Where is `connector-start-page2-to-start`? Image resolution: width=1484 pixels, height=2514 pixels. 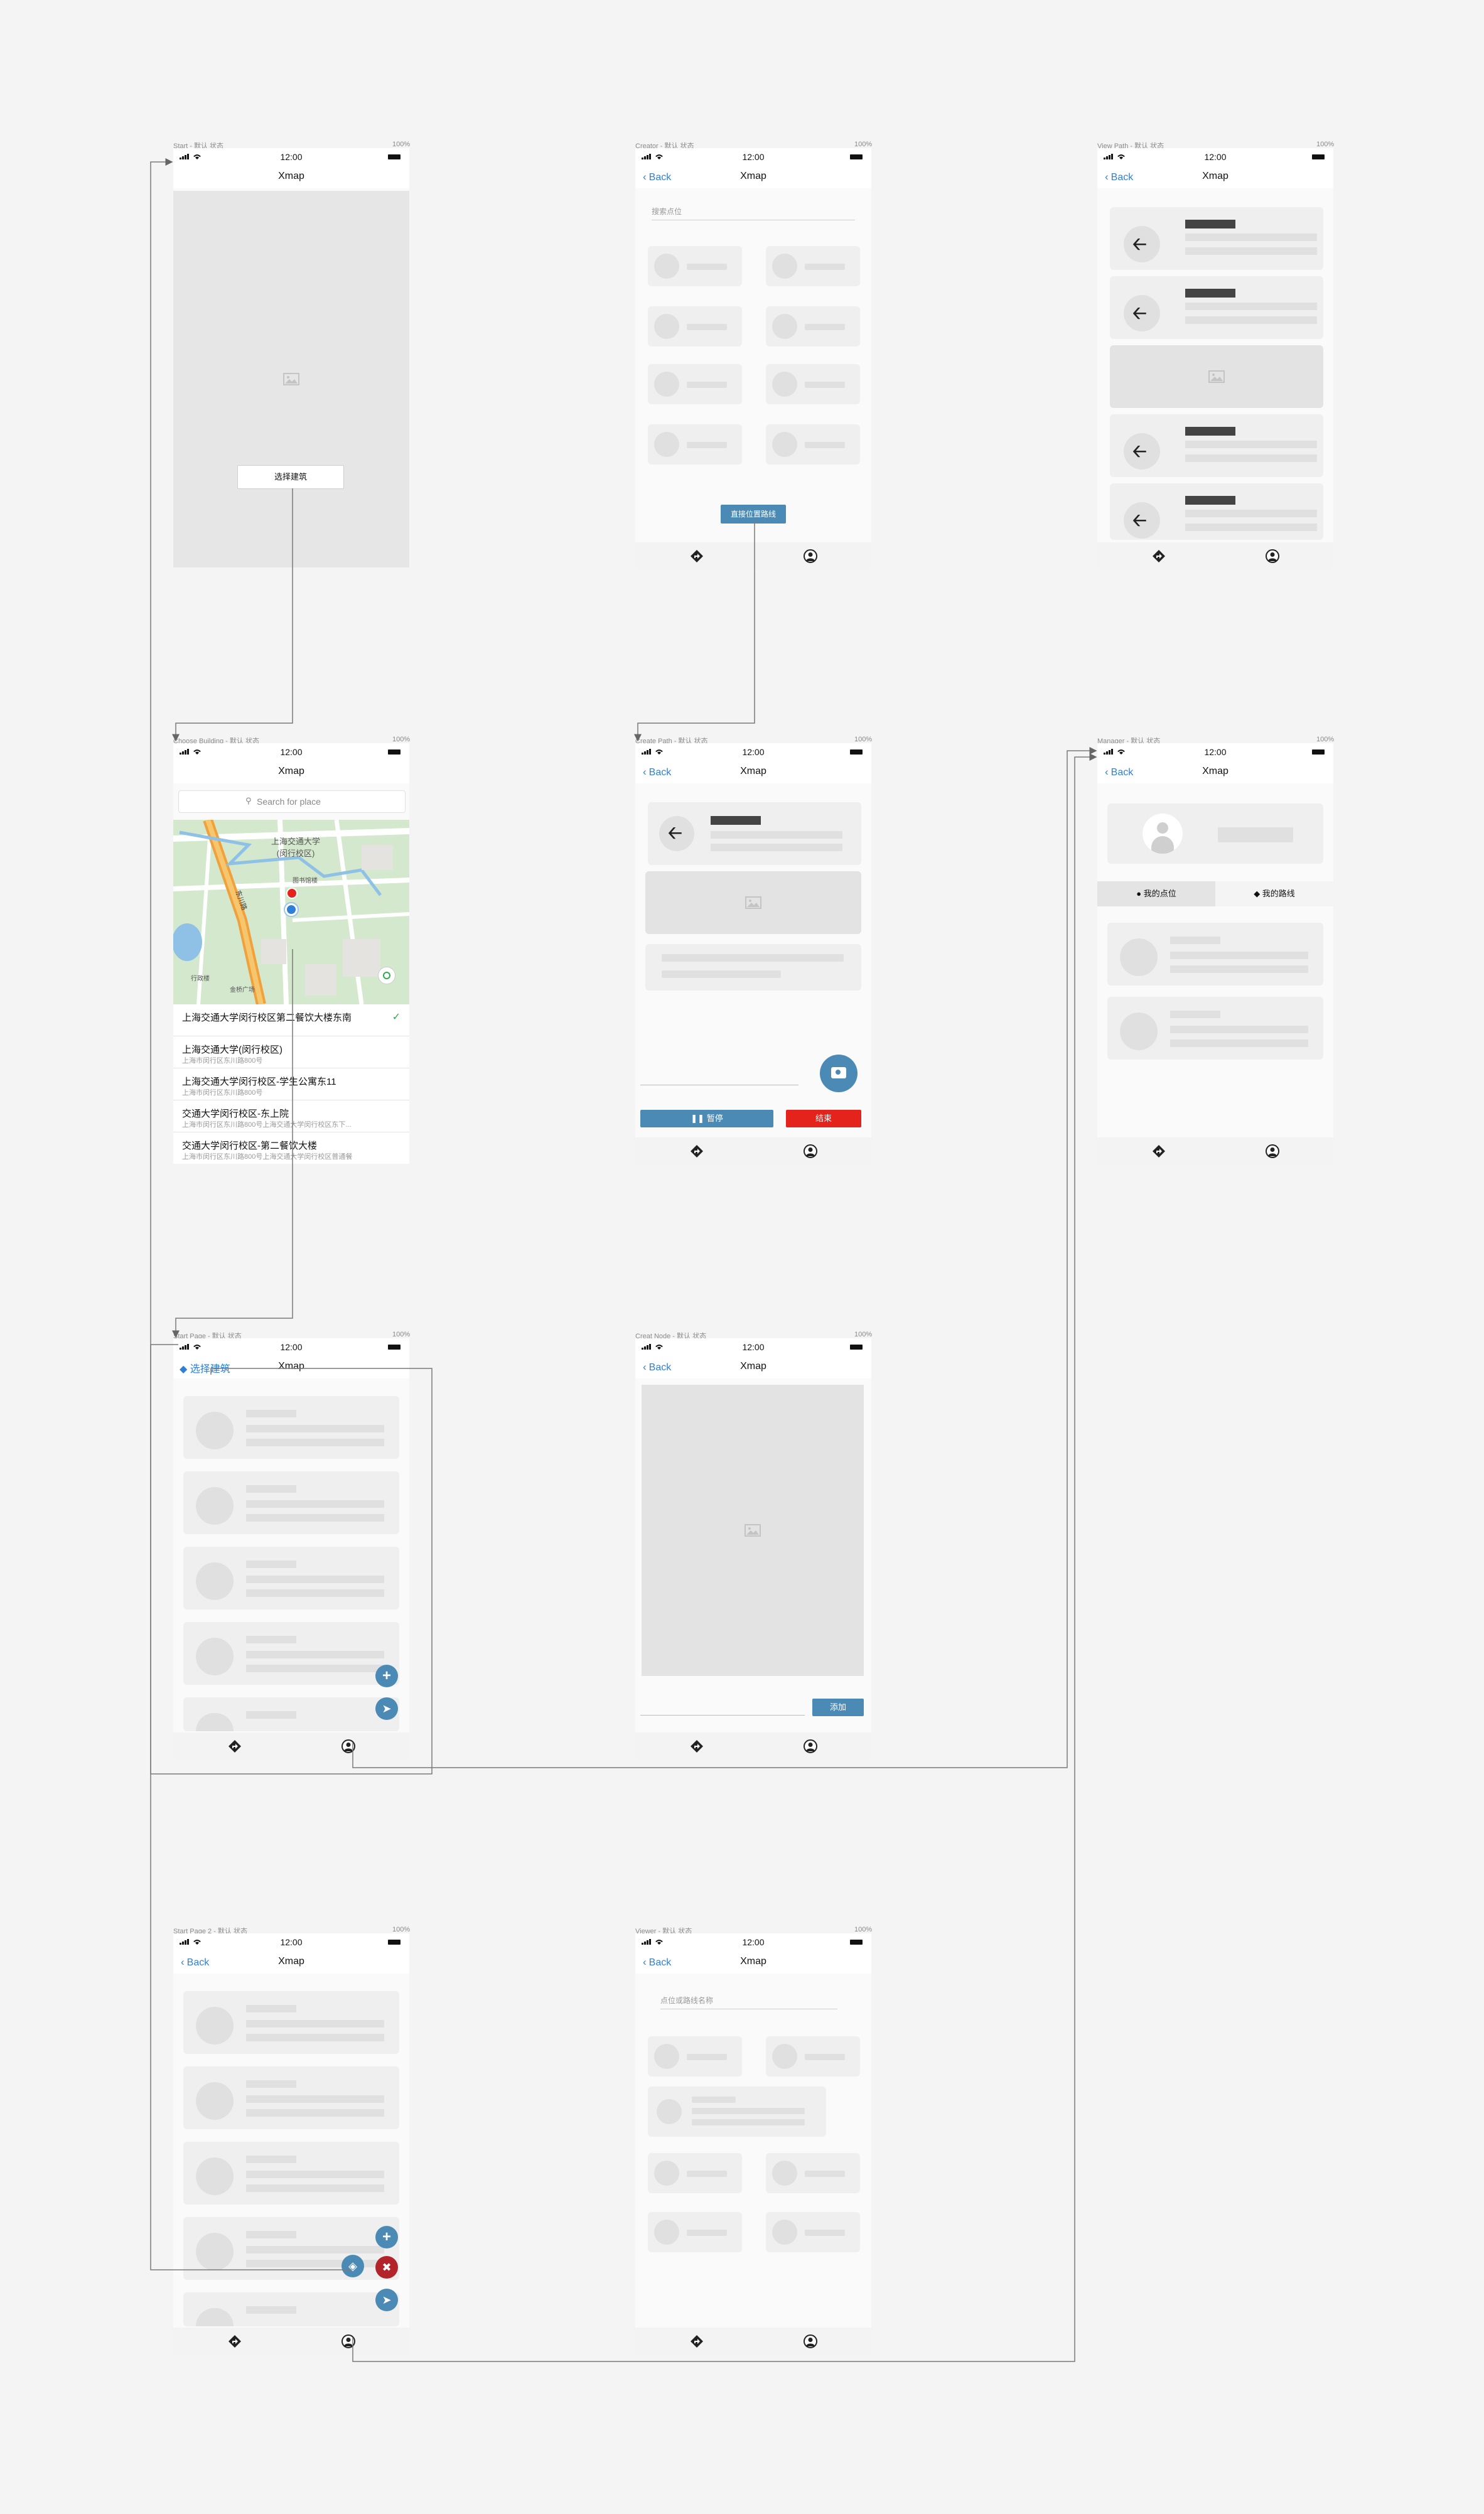
connector-start-page2-to-start is located at coordinates (251, 1214).